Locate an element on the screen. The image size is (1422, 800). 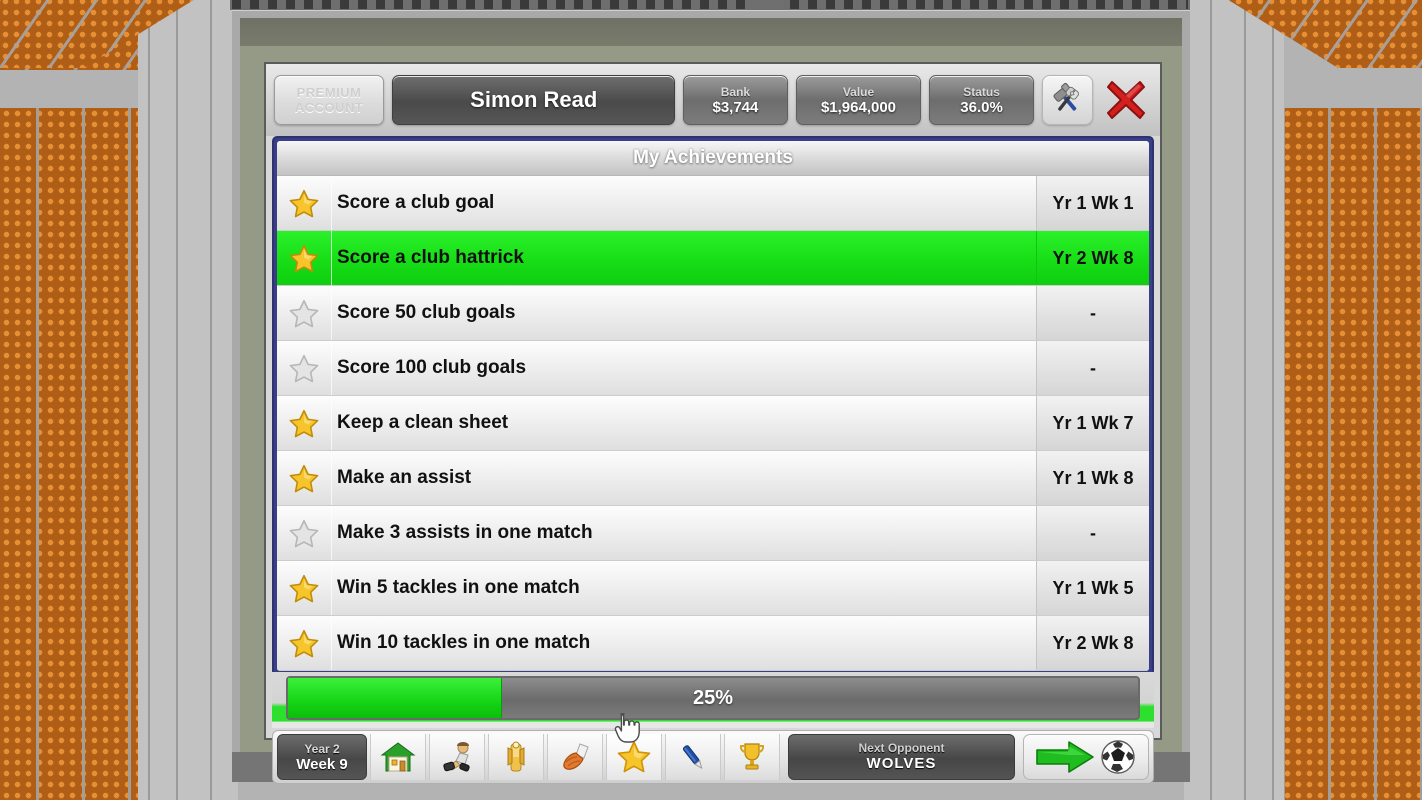
achievement-row: Score a club hattrick Yr 2 Wk 8 is located at coordinates (713, 258).